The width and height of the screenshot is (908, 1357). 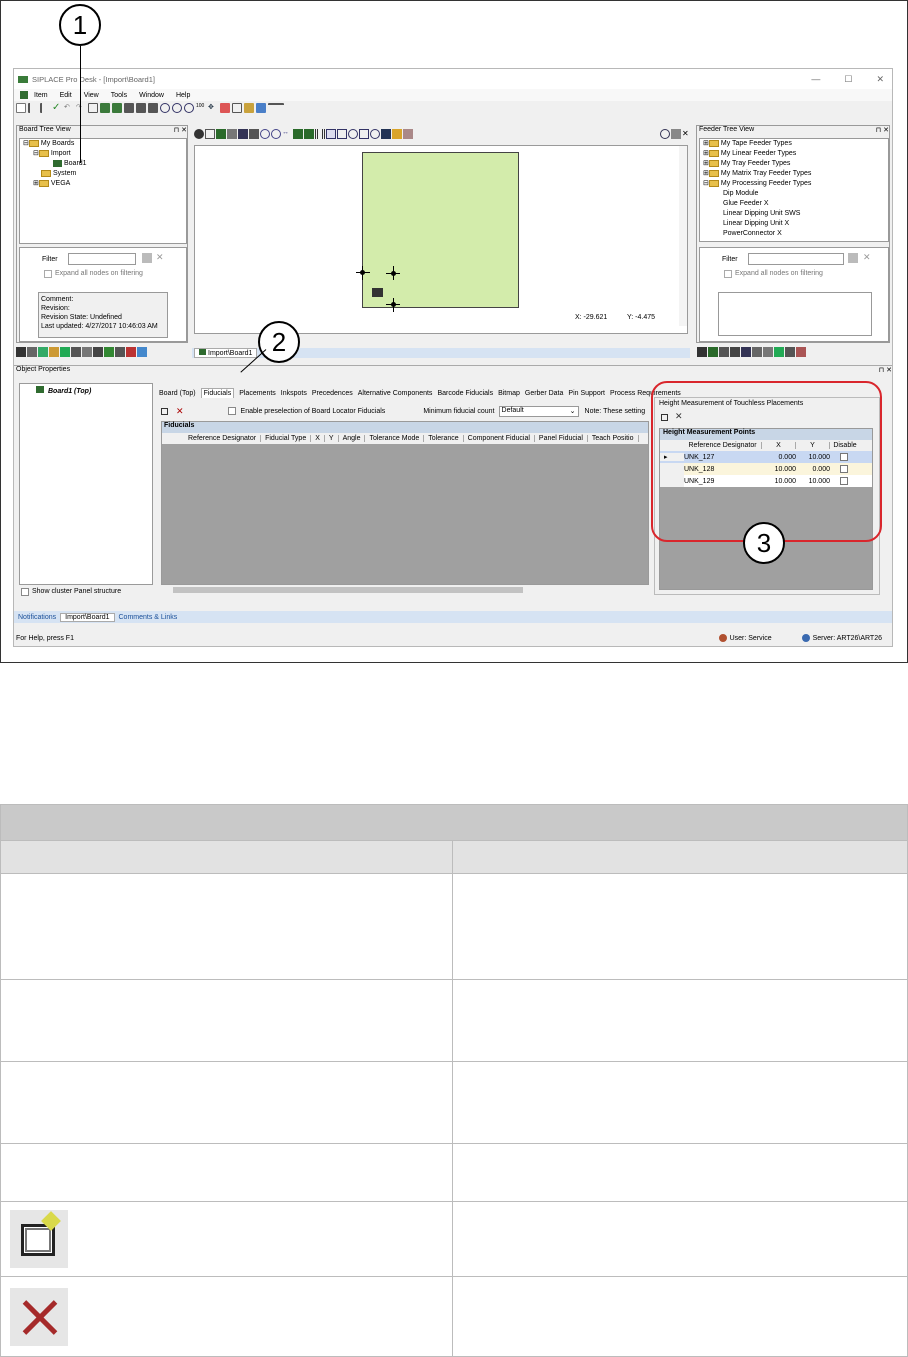 I want to click on board2-icon, so click(x=117, y=108).